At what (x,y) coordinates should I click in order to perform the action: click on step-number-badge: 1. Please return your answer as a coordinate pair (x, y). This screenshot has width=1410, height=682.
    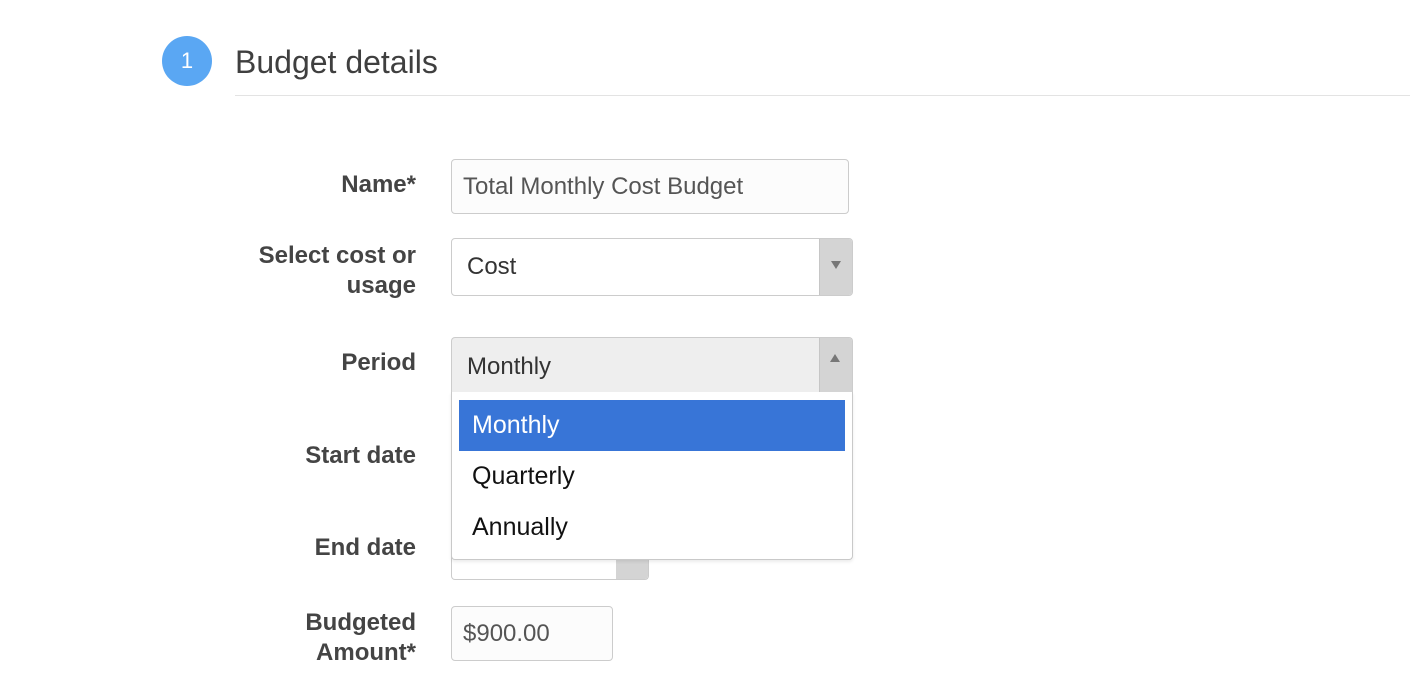
    Looking at the image, I should click on (187, 61).